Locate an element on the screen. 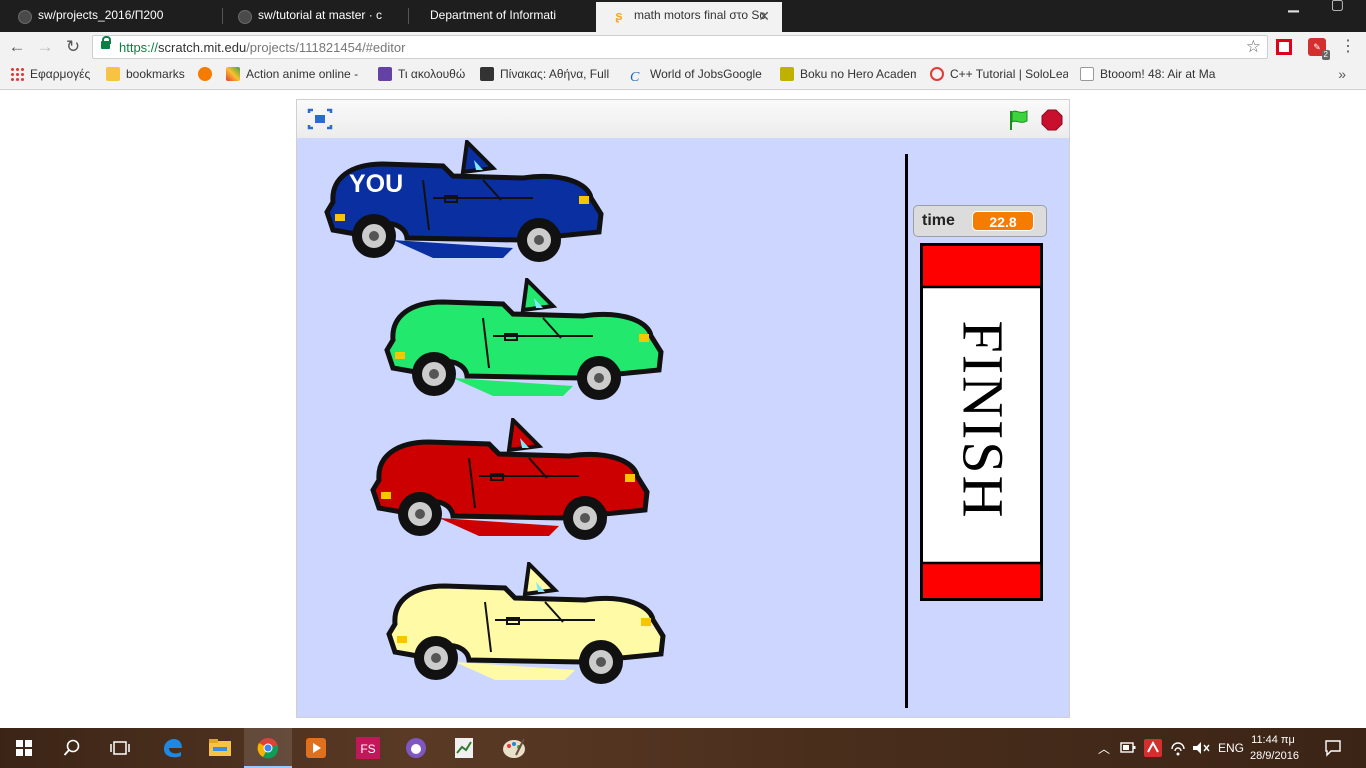 This screenshot has height=768, width=1366. fs-app-icon: FS is located at coordinates (368, 748).